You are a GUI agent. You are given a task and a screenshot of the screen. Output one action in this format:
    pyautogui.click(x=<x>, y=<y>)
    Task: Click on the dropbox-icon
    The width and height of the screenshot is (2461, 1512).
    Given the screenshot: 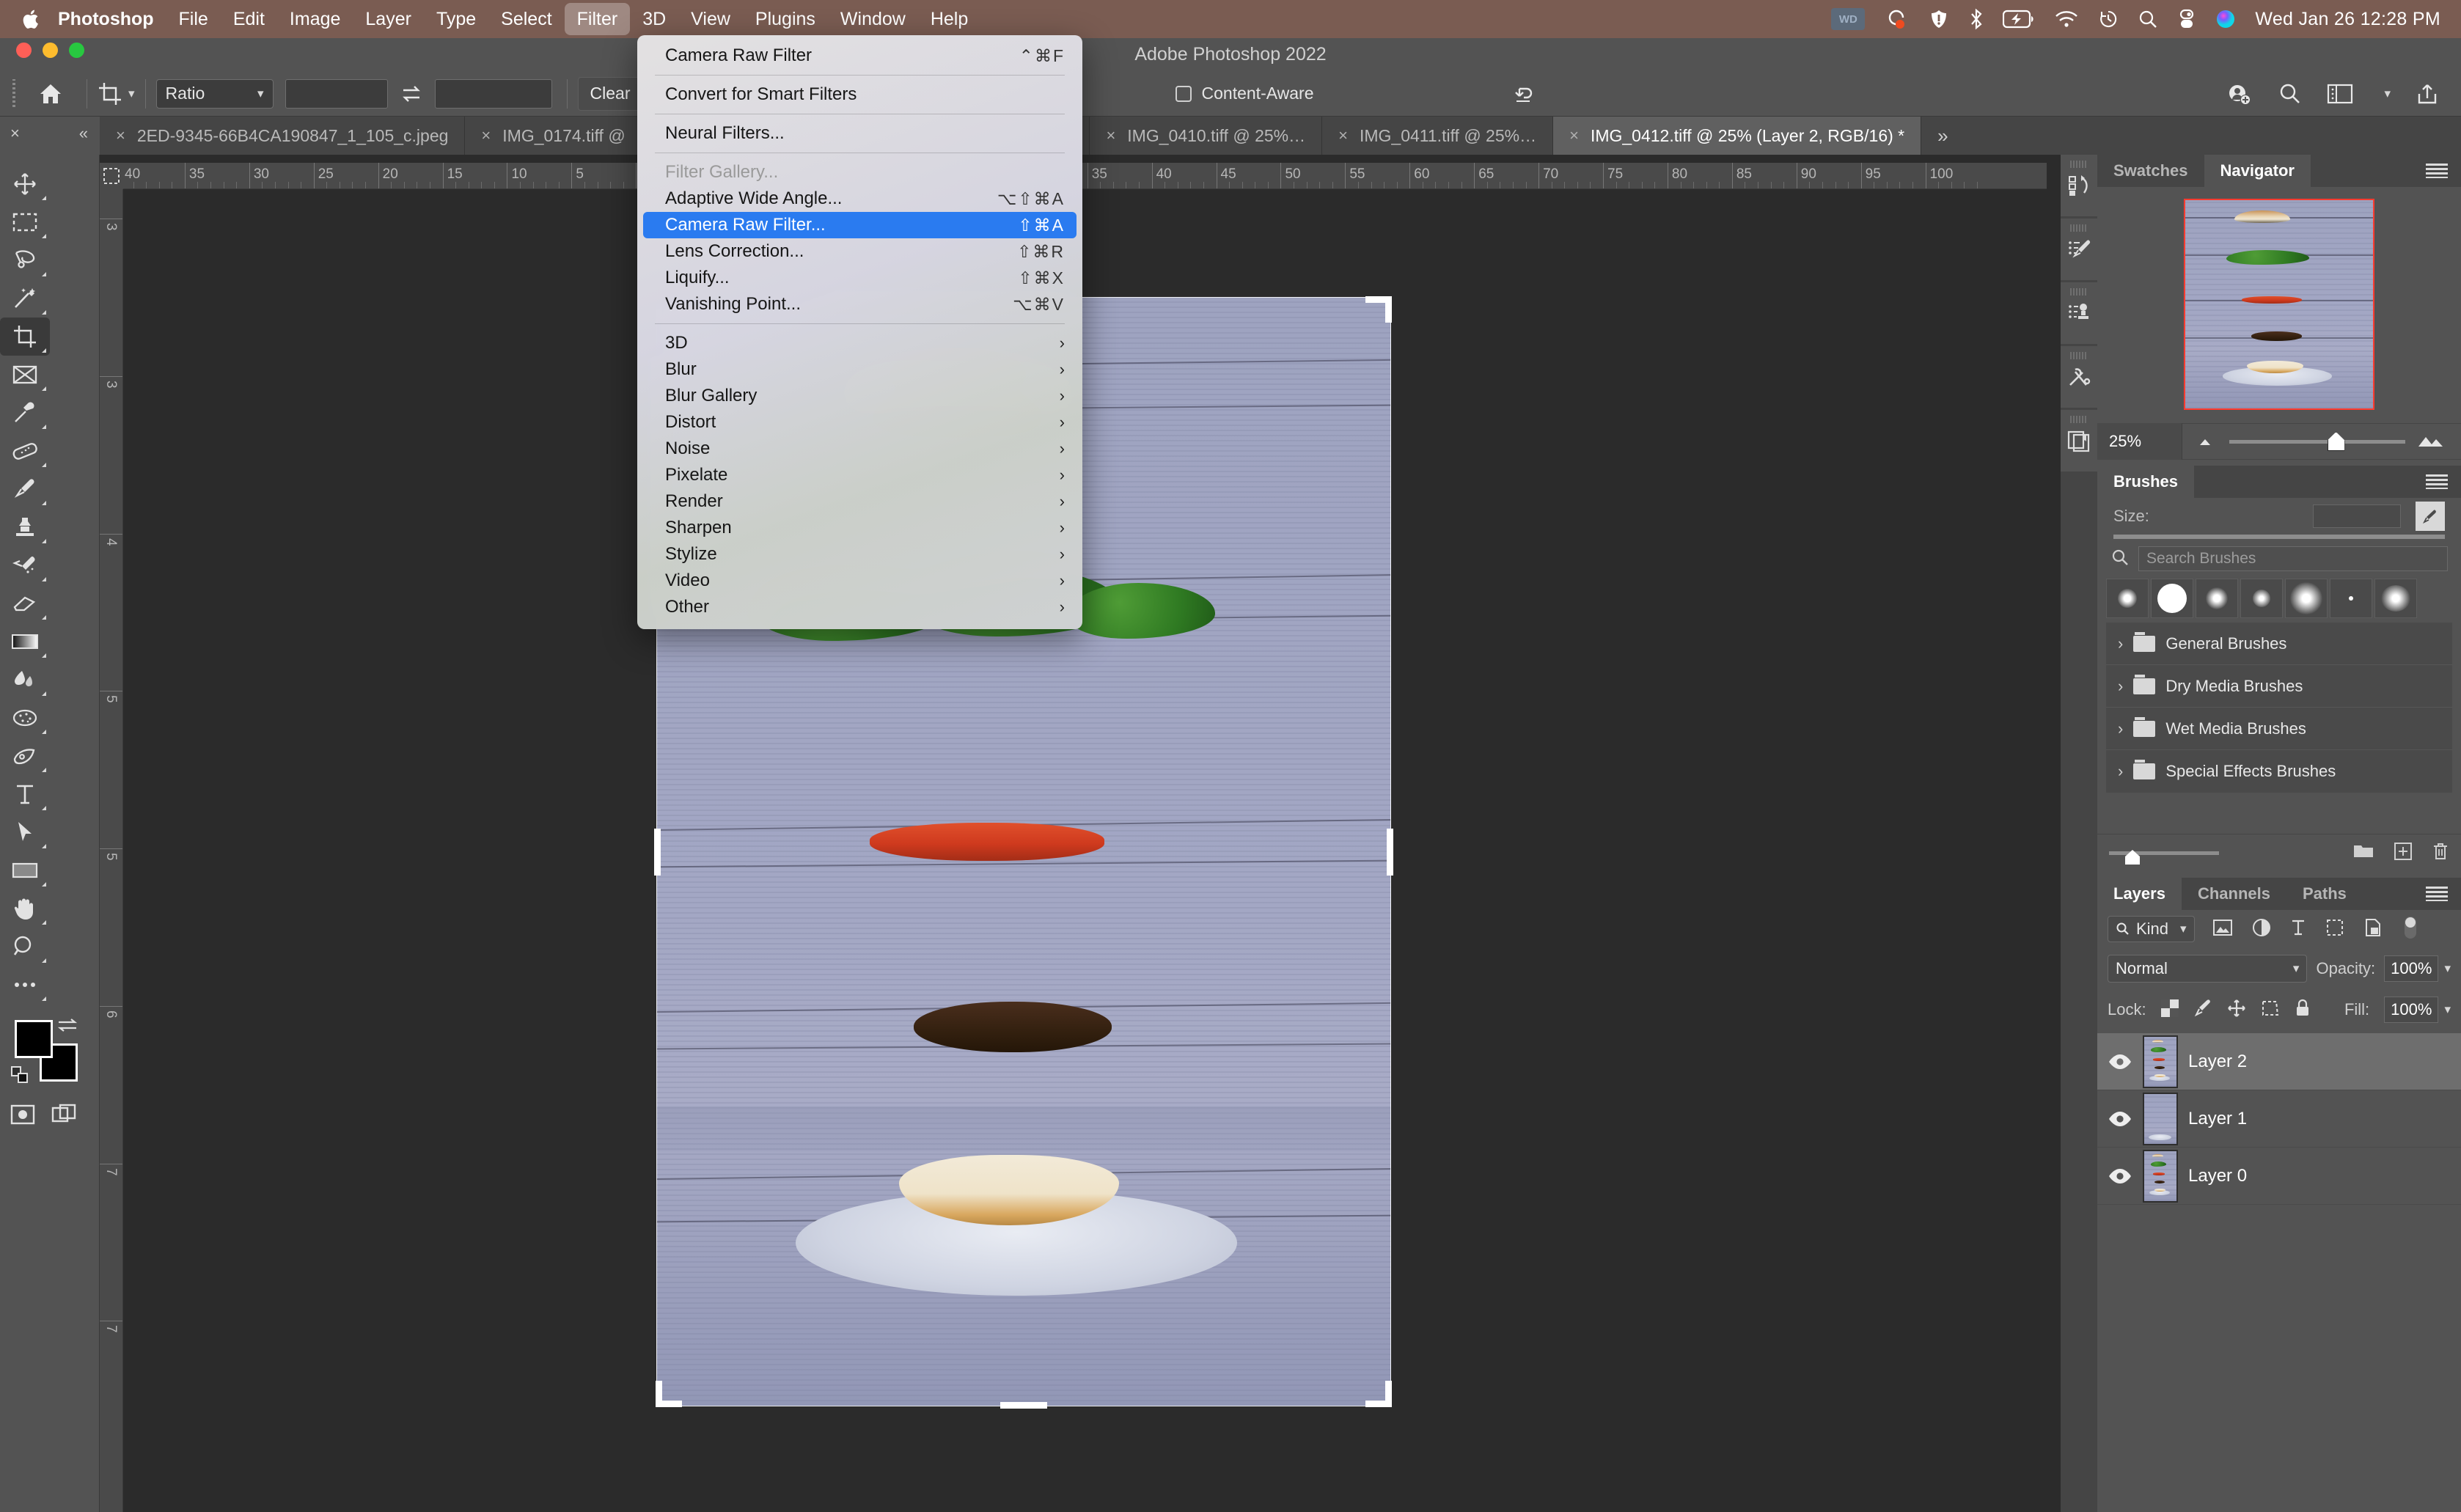 What is the action you would take?
    pyautogui.click(x=1896, y=19)
    